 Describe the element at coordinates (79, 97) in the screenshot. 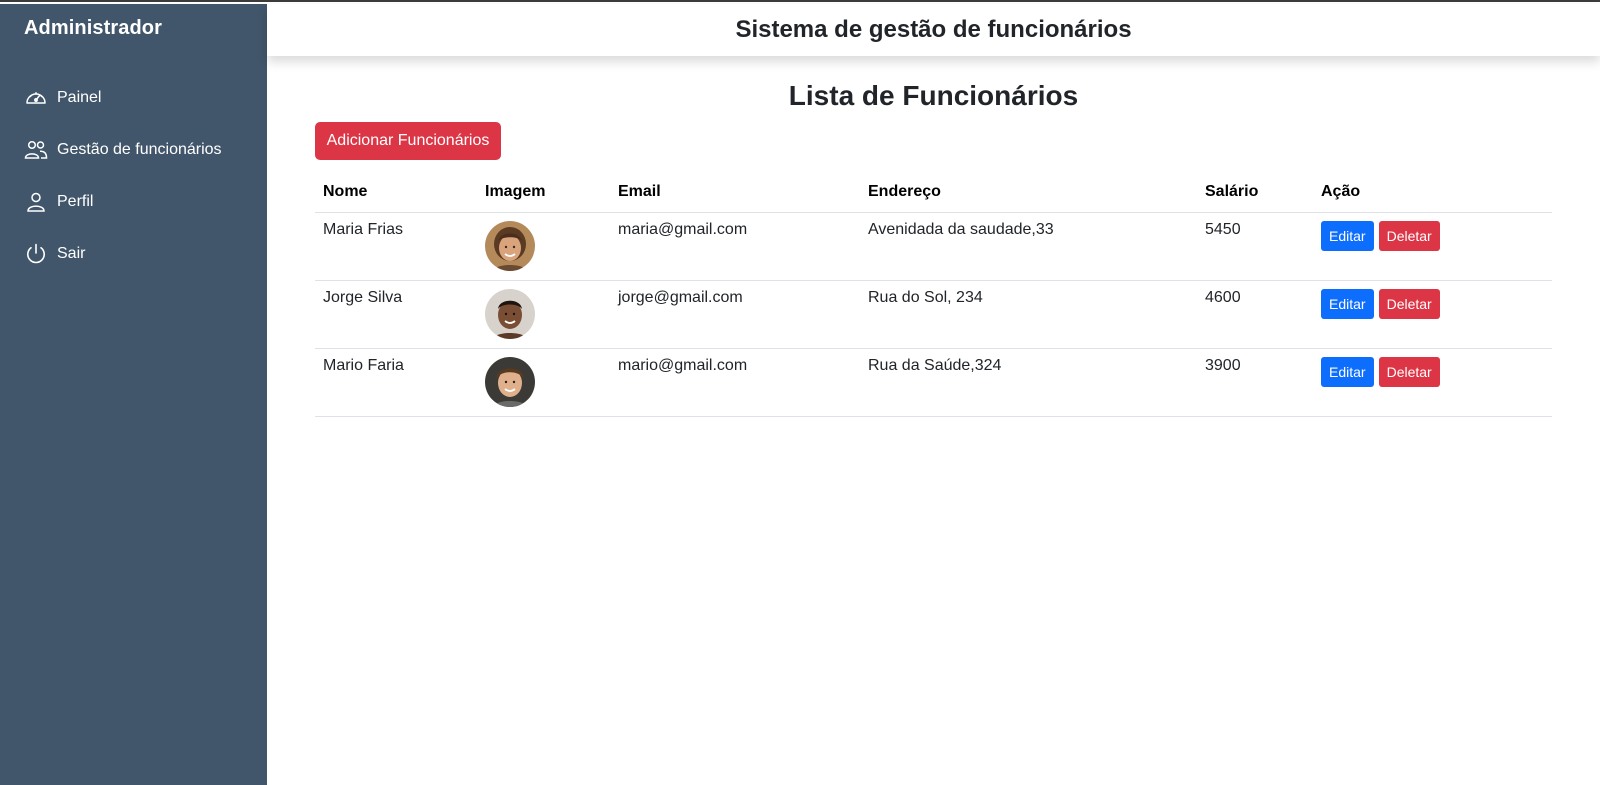

I see `sidebar-item-label: Painel` at that location.